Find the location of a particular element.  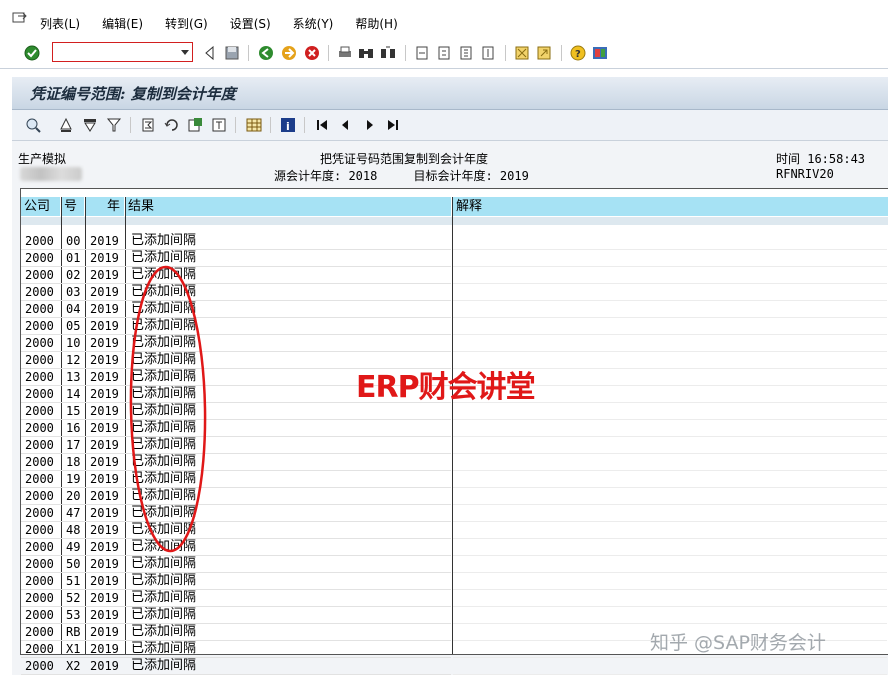

table-row: 2000 53 2019 已添加间隔 is located at coordinates (236, 615).